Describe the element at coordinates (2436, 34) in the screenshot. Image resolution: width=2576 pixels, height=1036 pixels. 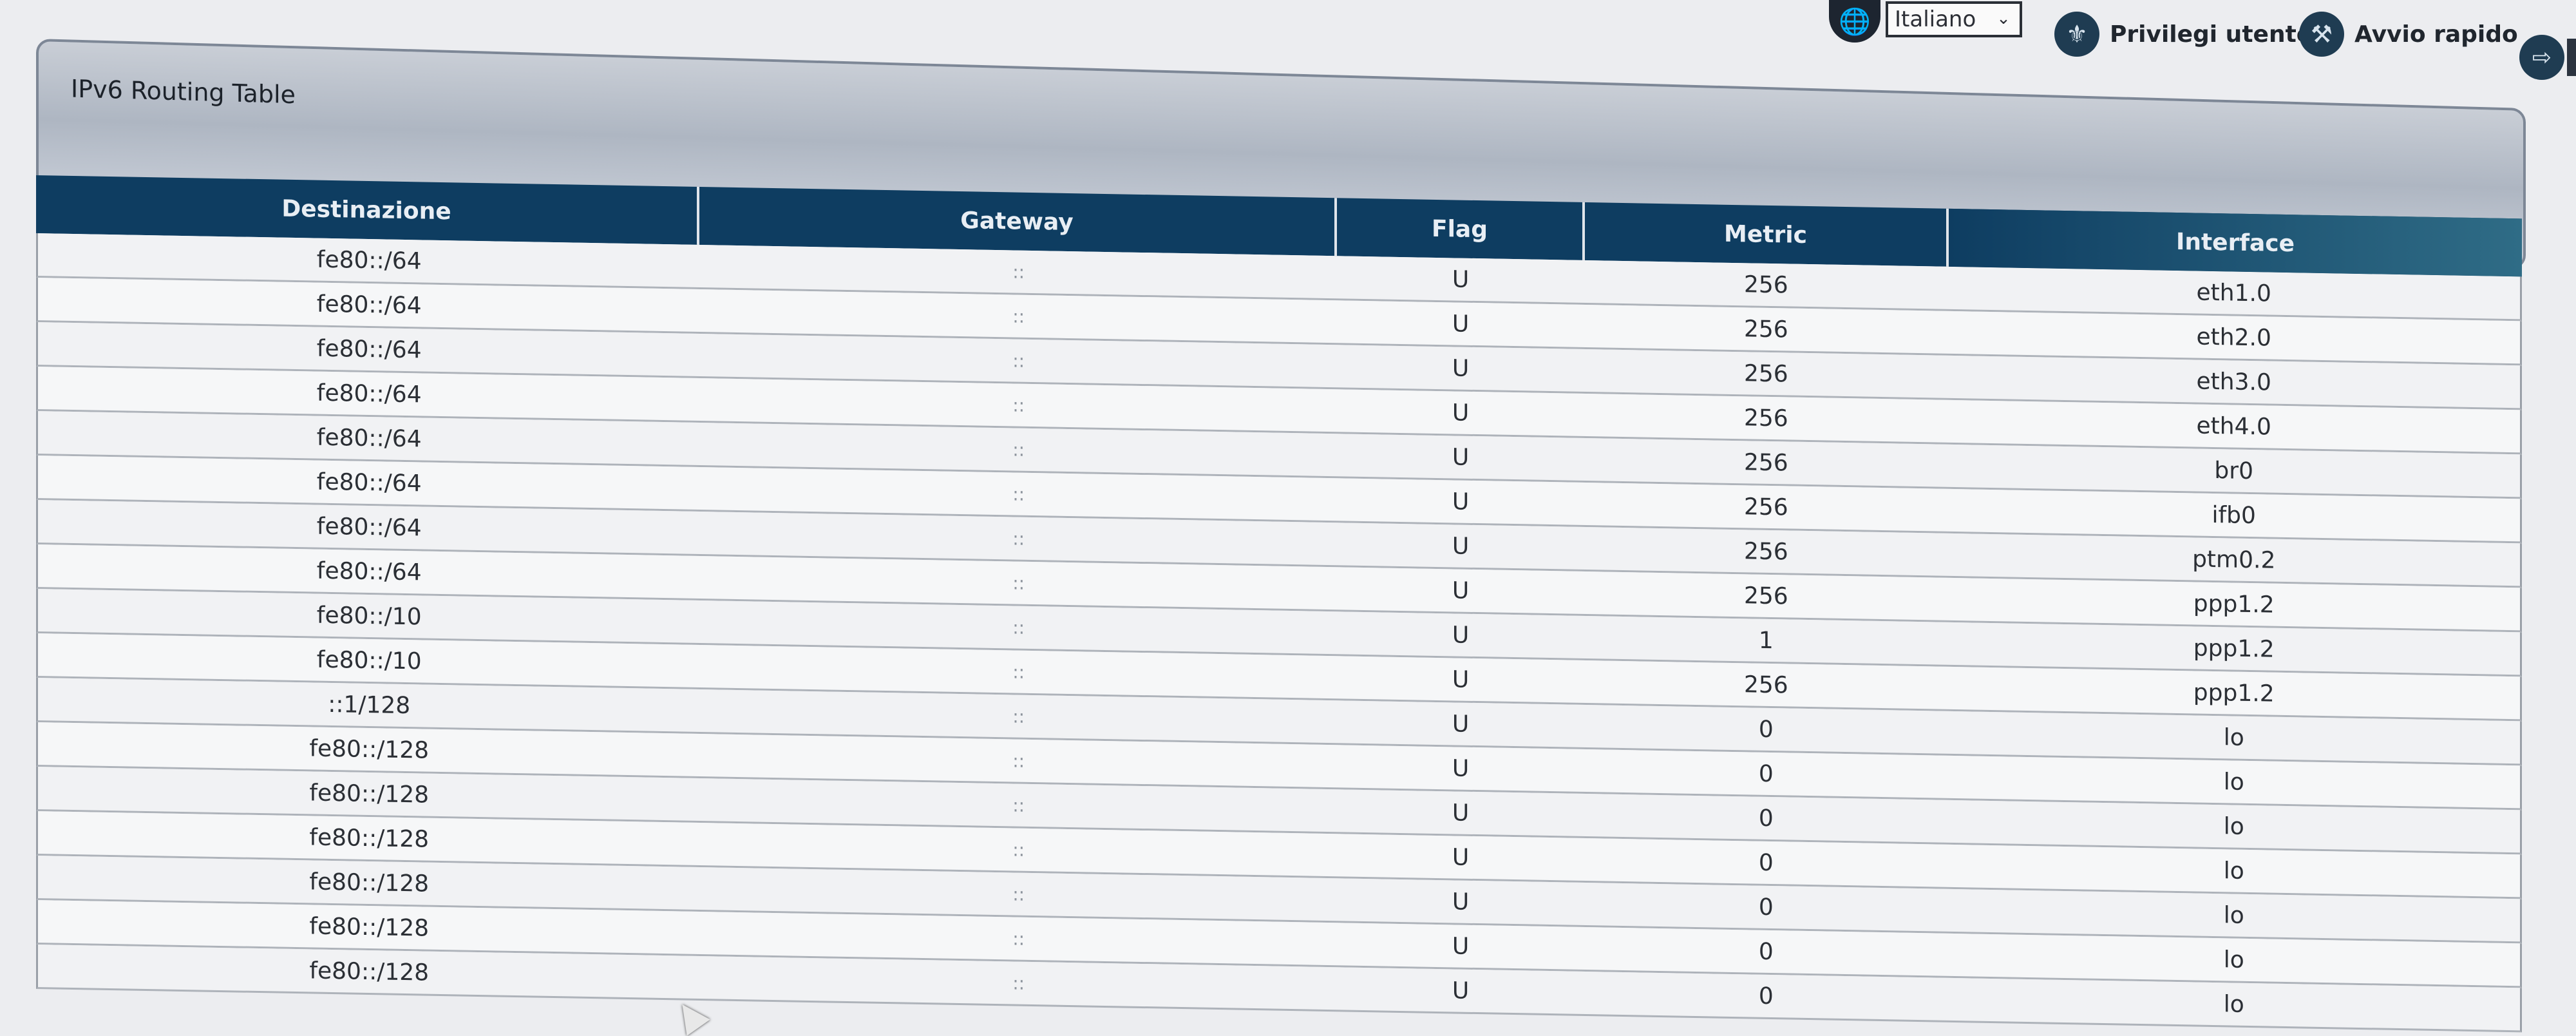
I see `quickstart-label: Avvio rapido` at that location.